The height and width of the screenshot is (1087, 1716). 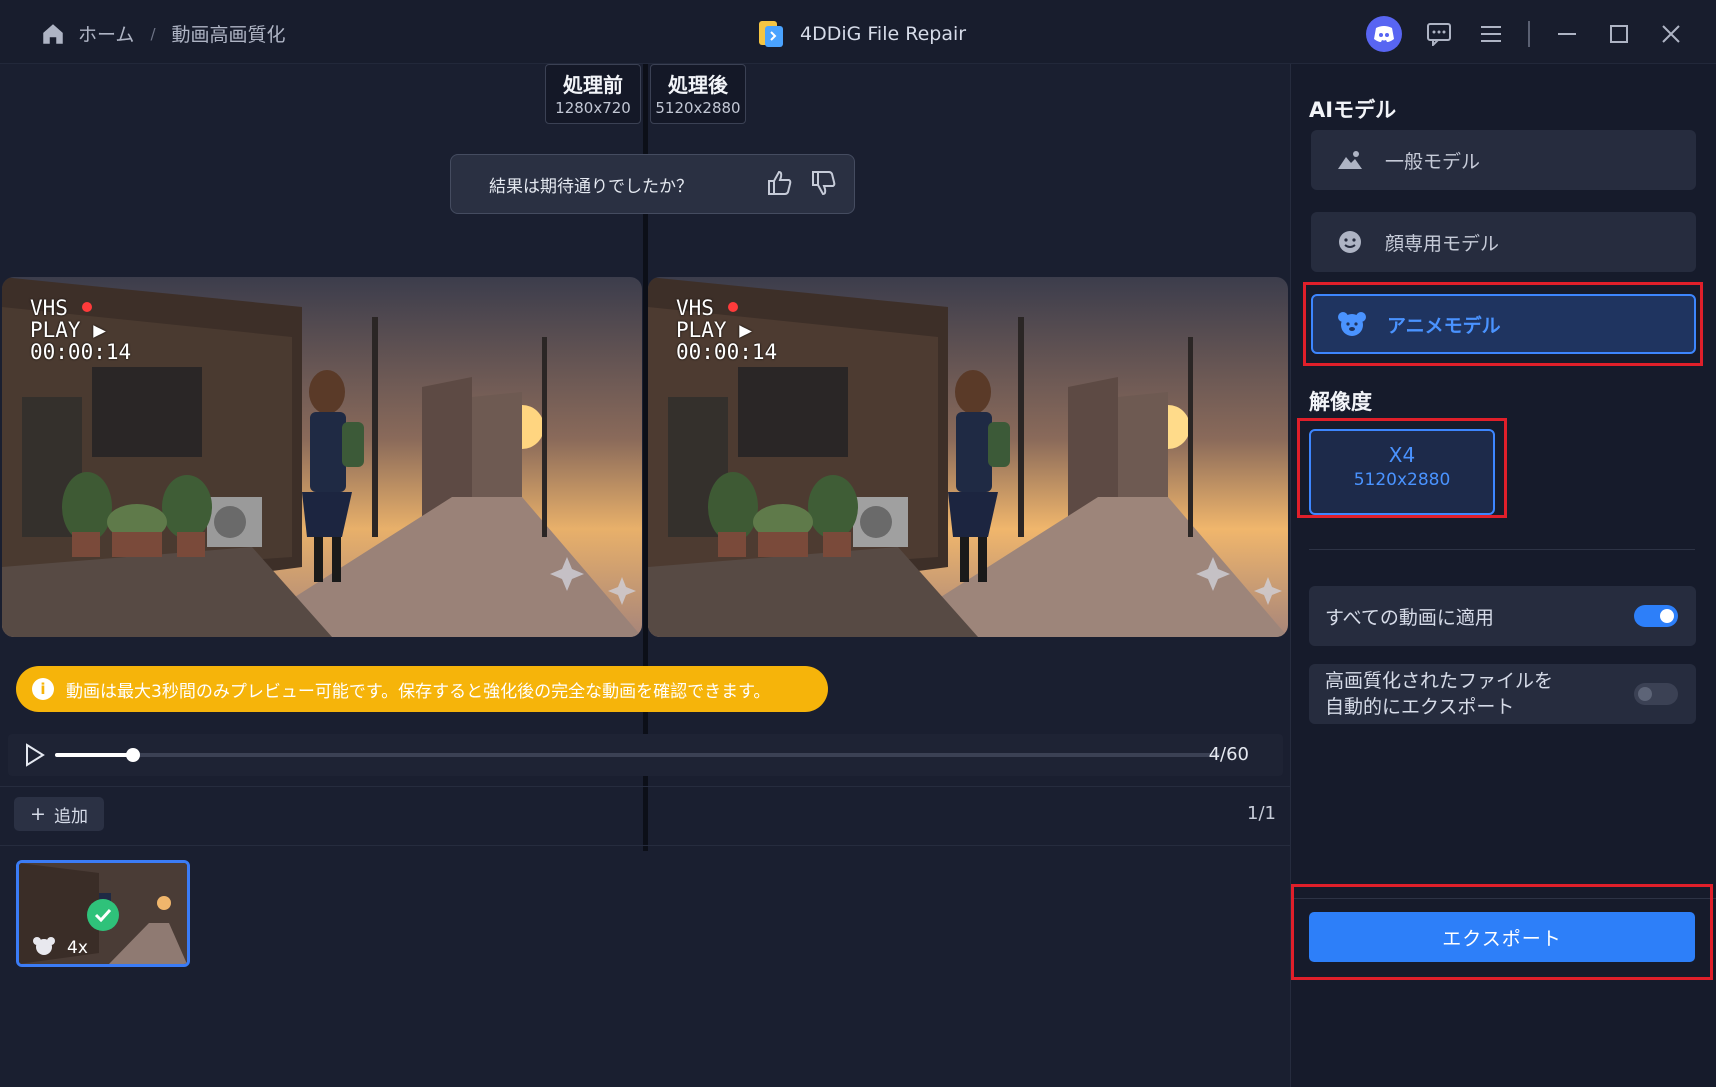 I want to click on model-general: 一般モデル, so click(x=1503, y=160).